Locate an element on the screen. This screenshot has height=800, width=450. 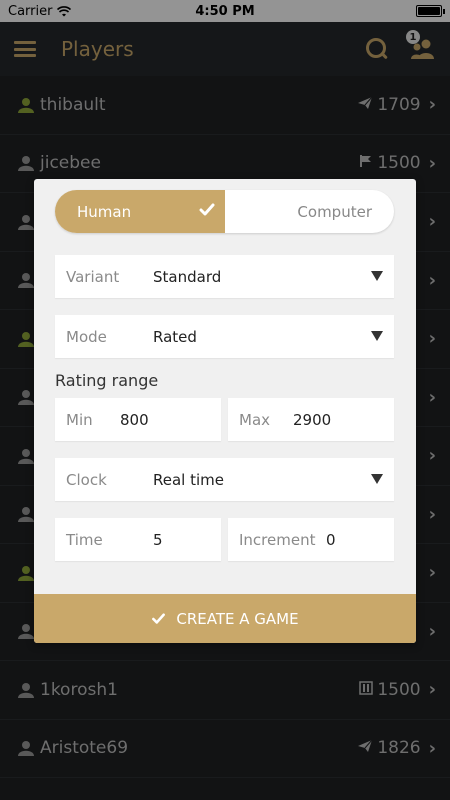
toggle-computer-option: Computer is located at coordinates (309, 211).